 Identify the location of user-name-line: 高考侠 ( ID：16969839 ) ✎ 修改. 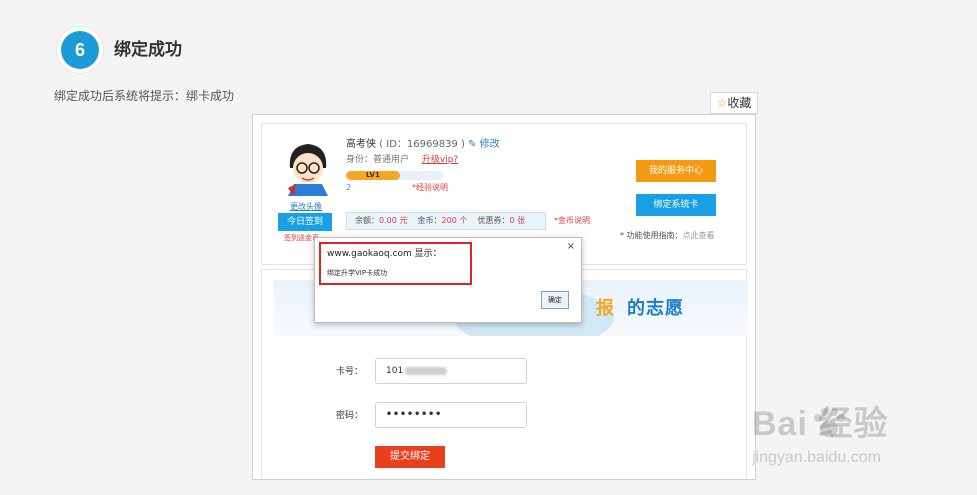
(423, 144).